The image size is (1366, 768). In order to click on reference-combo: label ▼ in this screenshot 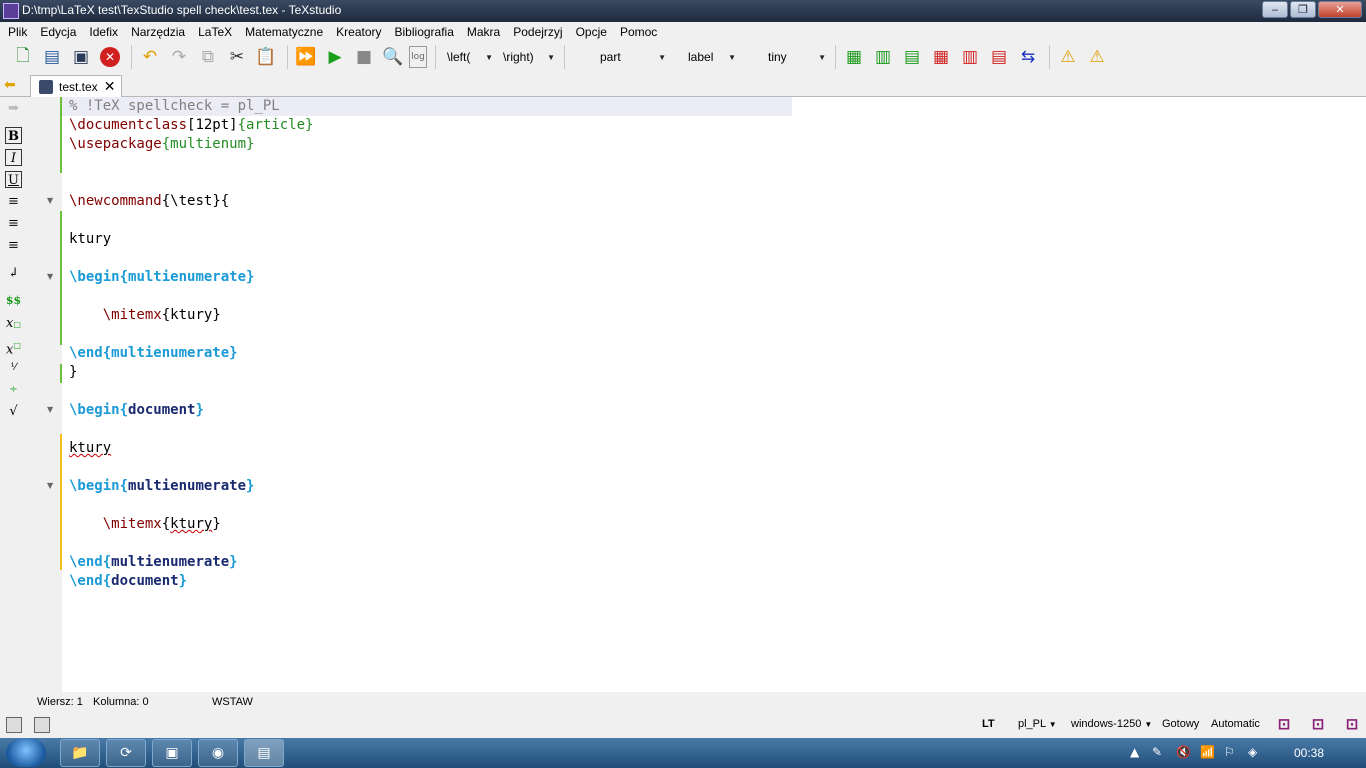, I will do `click(705, 57)`.